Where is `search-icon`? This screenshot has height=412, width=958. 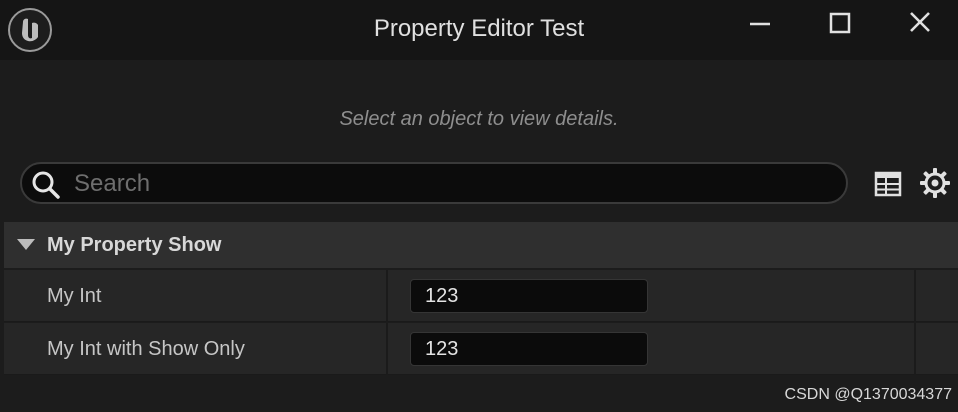
search-icon is located at coordinates (46, 185).